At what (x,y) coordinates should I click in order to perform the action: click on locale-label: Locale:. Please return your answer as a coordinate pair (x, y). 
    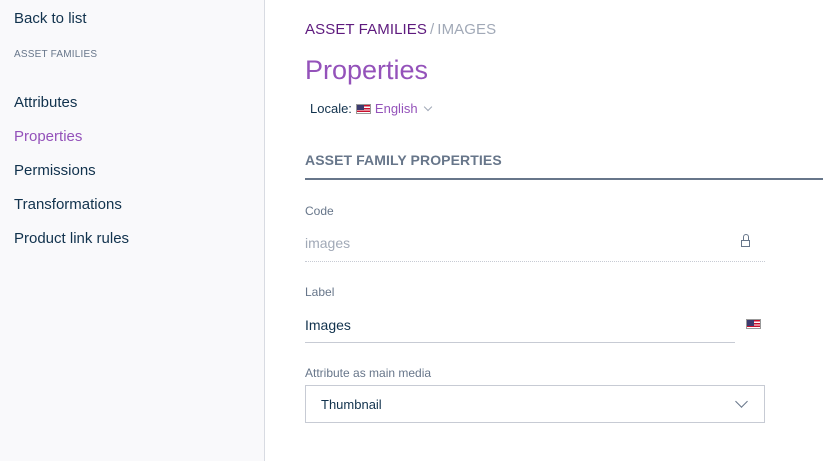
    Looking at the image, I should click on (331, 108).